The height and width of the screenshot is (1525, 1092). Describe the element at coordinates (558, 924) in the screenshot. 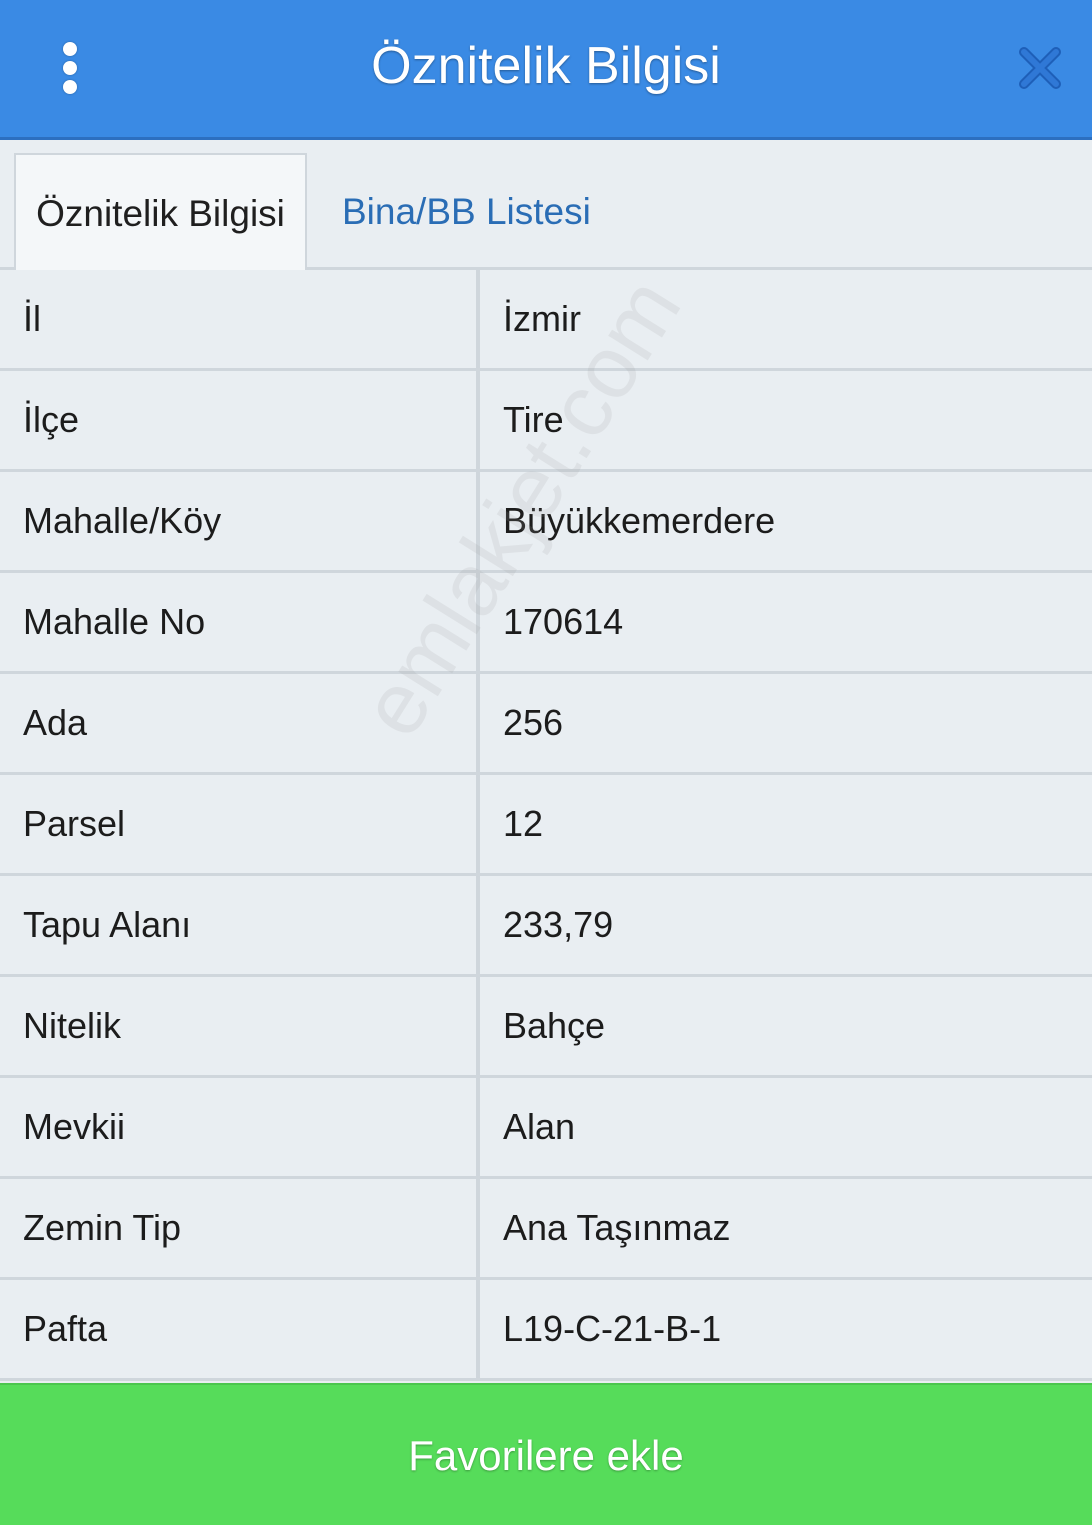

I see `row-value: 233,79` at that location.